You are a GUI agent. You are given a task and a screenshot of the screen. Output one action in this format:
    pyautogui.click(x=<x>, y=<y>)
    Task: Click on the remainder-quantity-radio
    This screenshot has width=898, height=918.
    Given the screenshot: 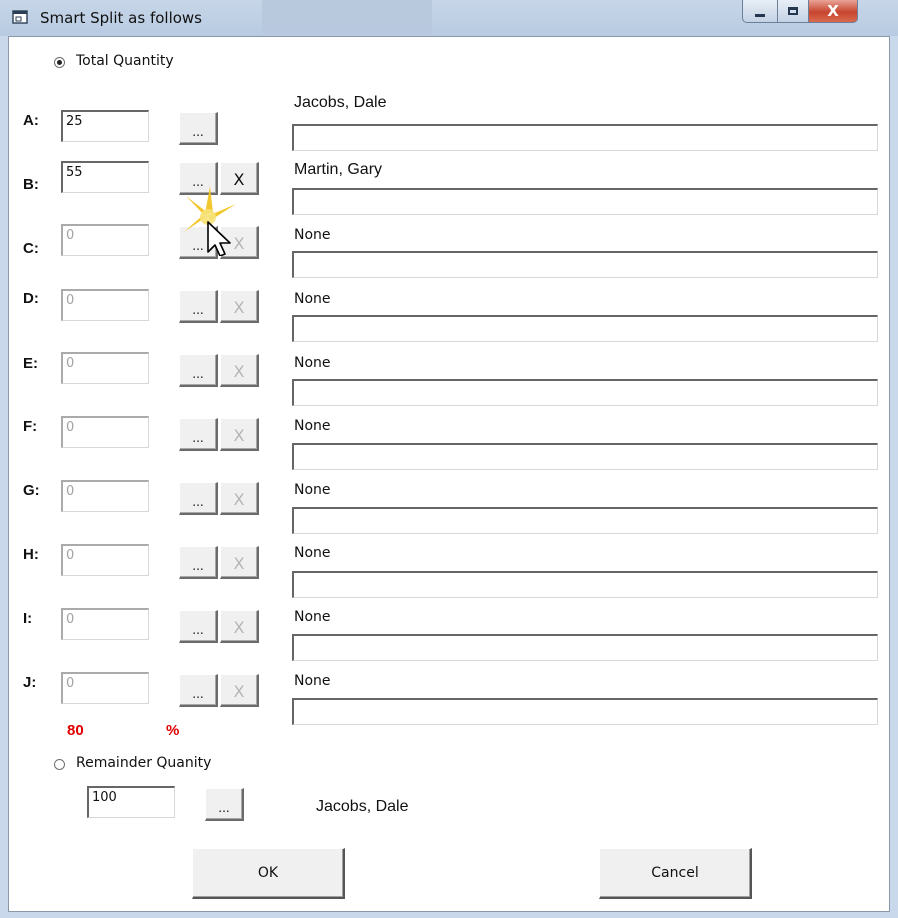 What is the action you would take?
    pyautogui.click(x=59, y=764)
    